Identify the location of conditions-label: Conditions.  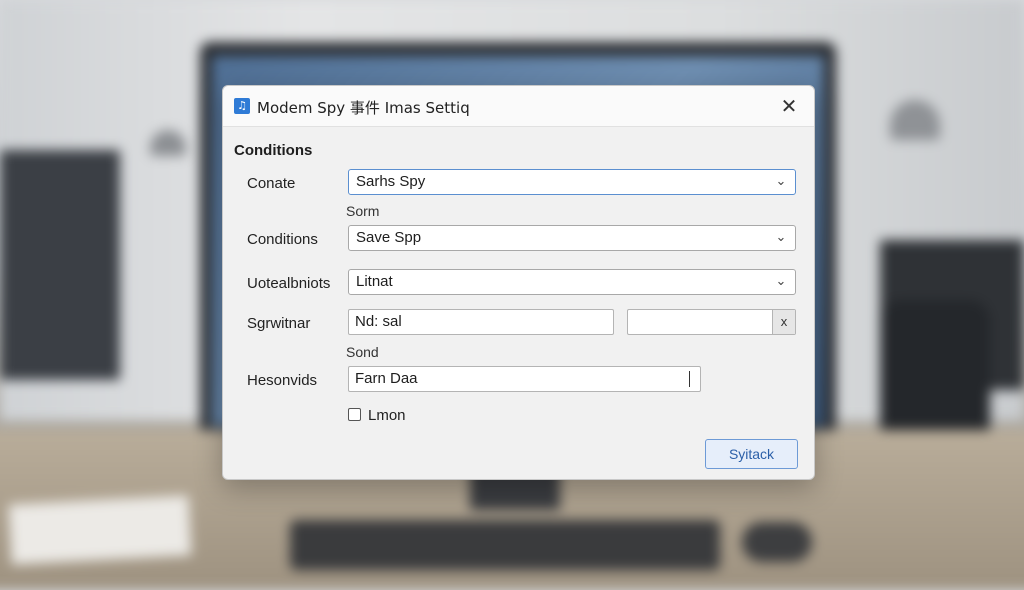
(282, 239).